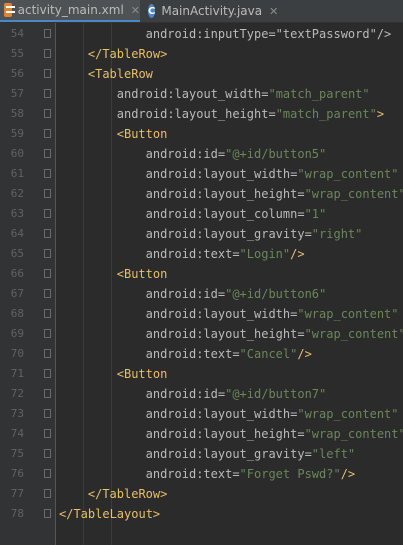 This screenshot has width=403, height=545. What do you see at coordinates (201, 474) in the screenshot?
I see `code-line: 76 android:text="Forget Pswd?"/>` at bounding box center [201, 474].